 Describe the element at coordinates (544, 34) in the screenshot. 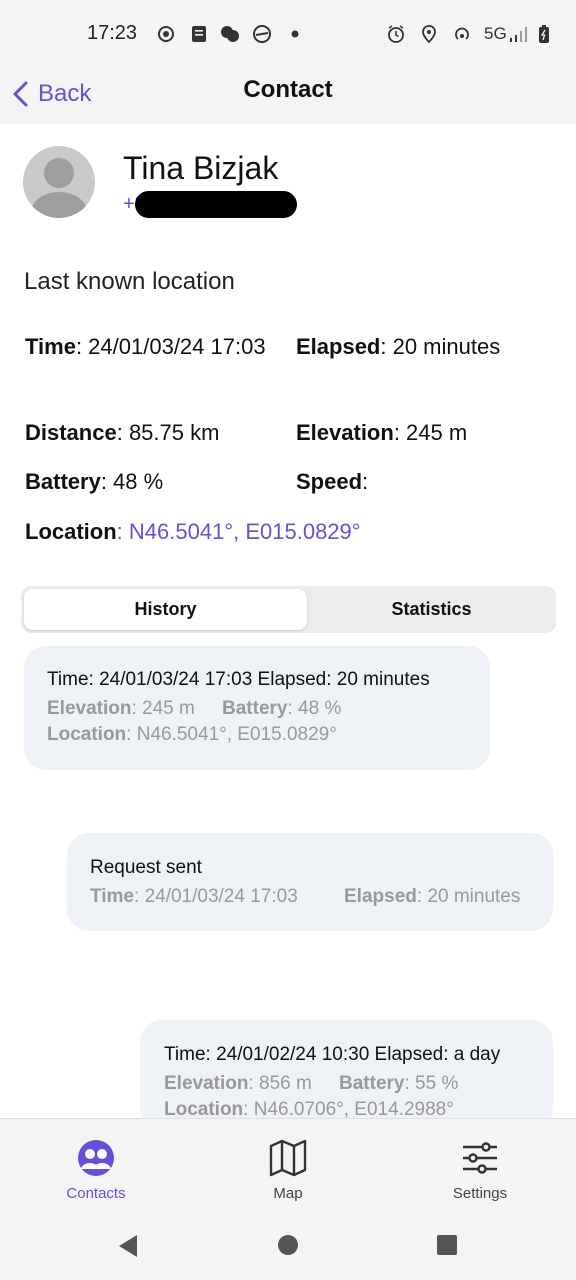

I see `battery-icon` at that location.